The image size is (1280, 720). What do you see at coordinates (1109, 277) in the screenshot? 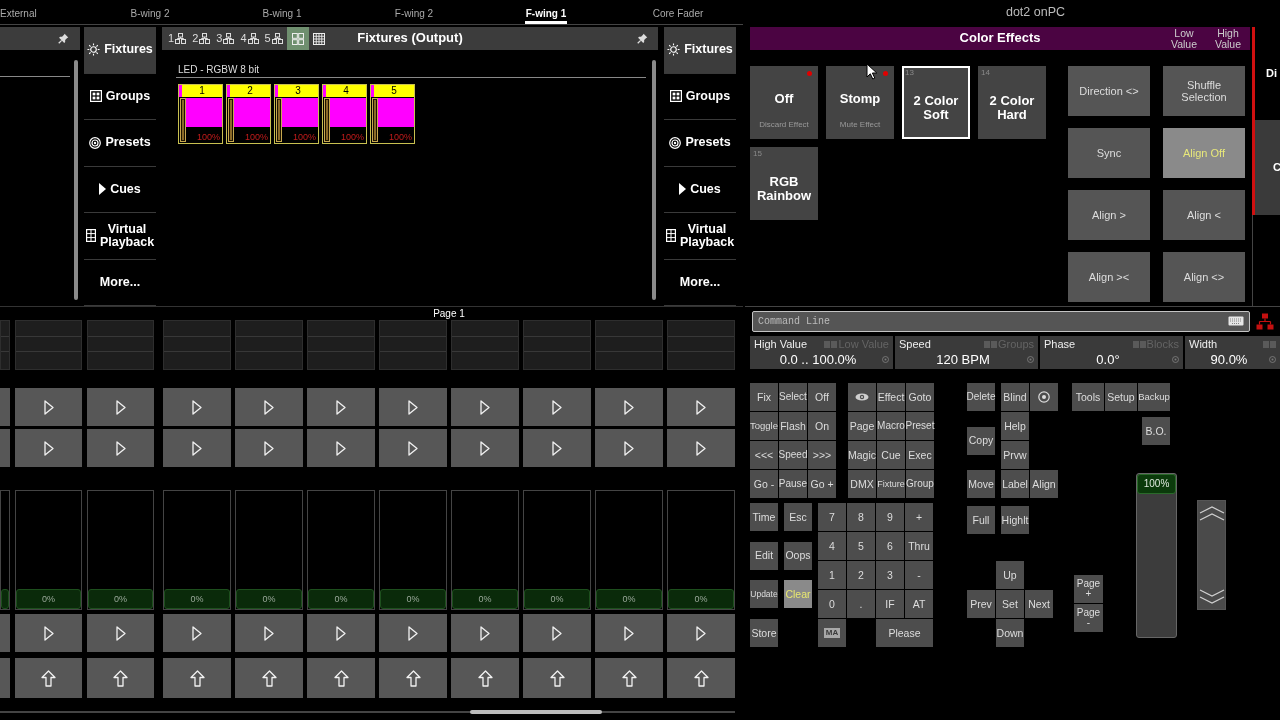
I see `effect-option-button: Align ><` at bounding box center [1109, 277].